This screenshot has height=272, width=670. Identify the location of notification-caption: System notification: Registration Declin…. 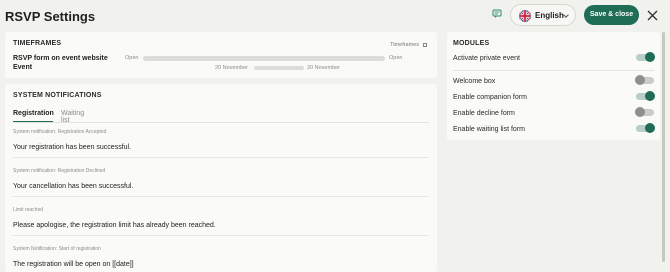
(59, 171).